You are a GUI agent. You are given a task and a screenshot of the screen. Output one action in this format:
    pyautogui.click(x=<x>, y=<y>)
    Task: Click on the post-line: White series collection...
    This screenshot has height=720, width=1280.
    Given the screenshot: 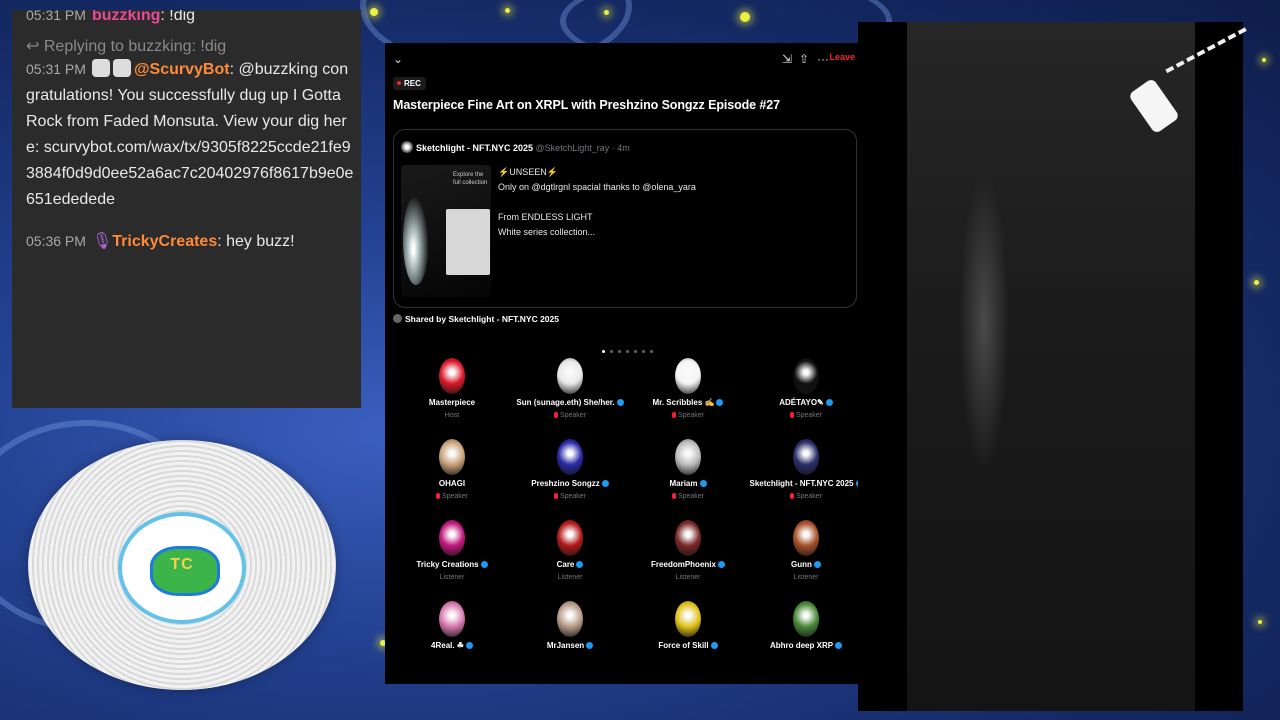 What is the action you would take?
    pyautogui.click(x=547, y=232)
    